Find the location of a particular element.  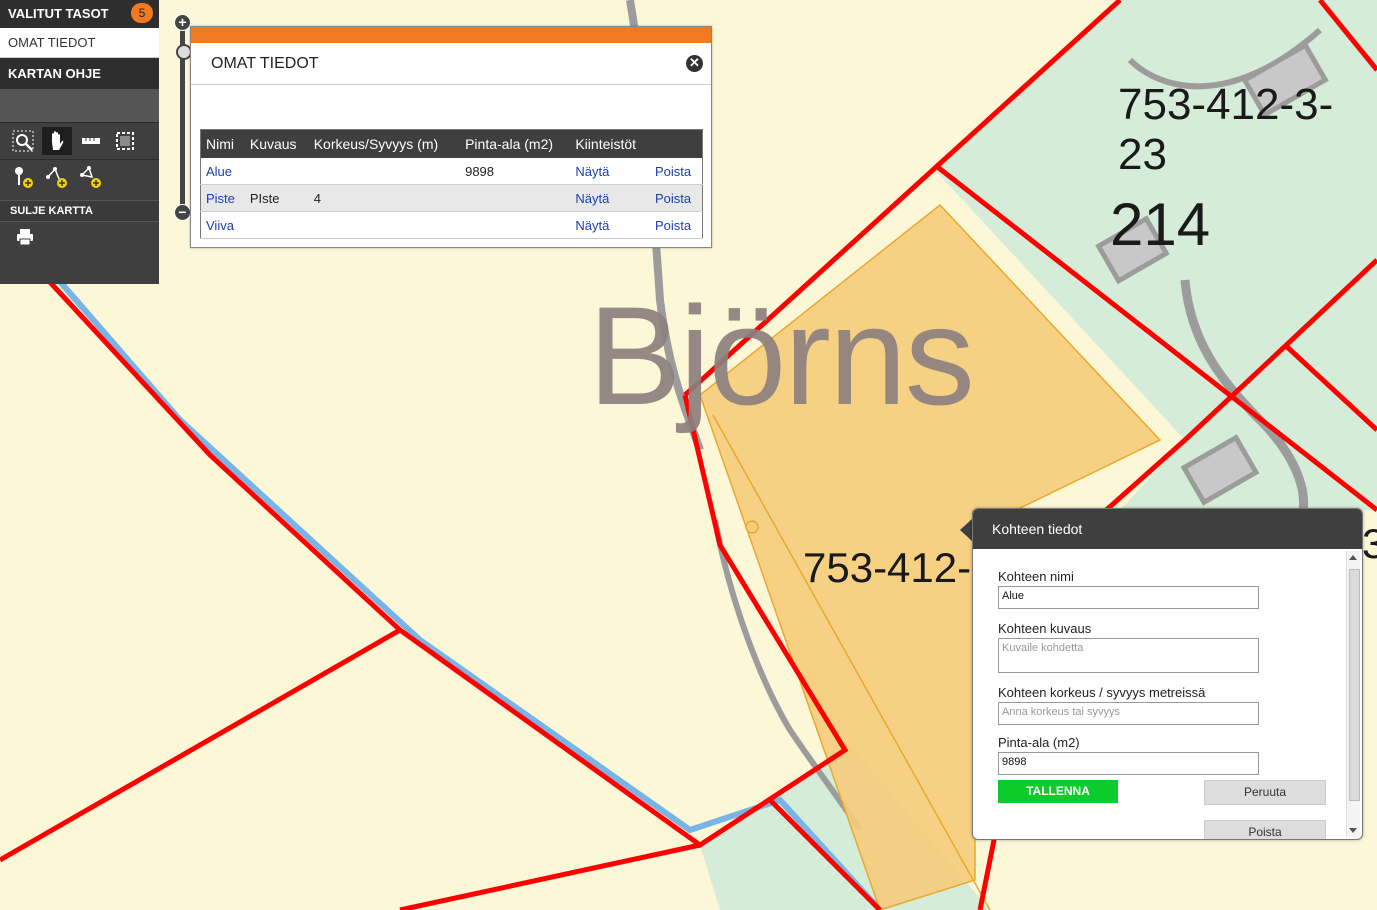

table-row: Piste PIste 4 Näytä Poista is located at coordinates (451, 198).